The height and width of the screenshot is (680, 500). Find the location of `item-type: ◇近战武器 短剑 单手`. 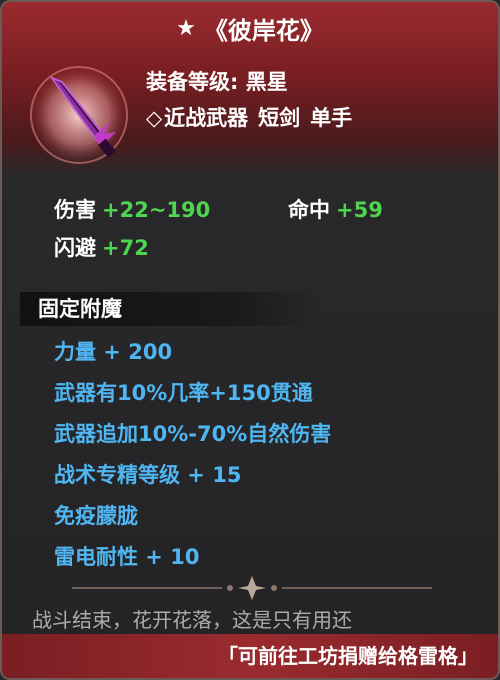

item-type: ◇近战武器 短剑 单手 is located at coordinates (254, 118).